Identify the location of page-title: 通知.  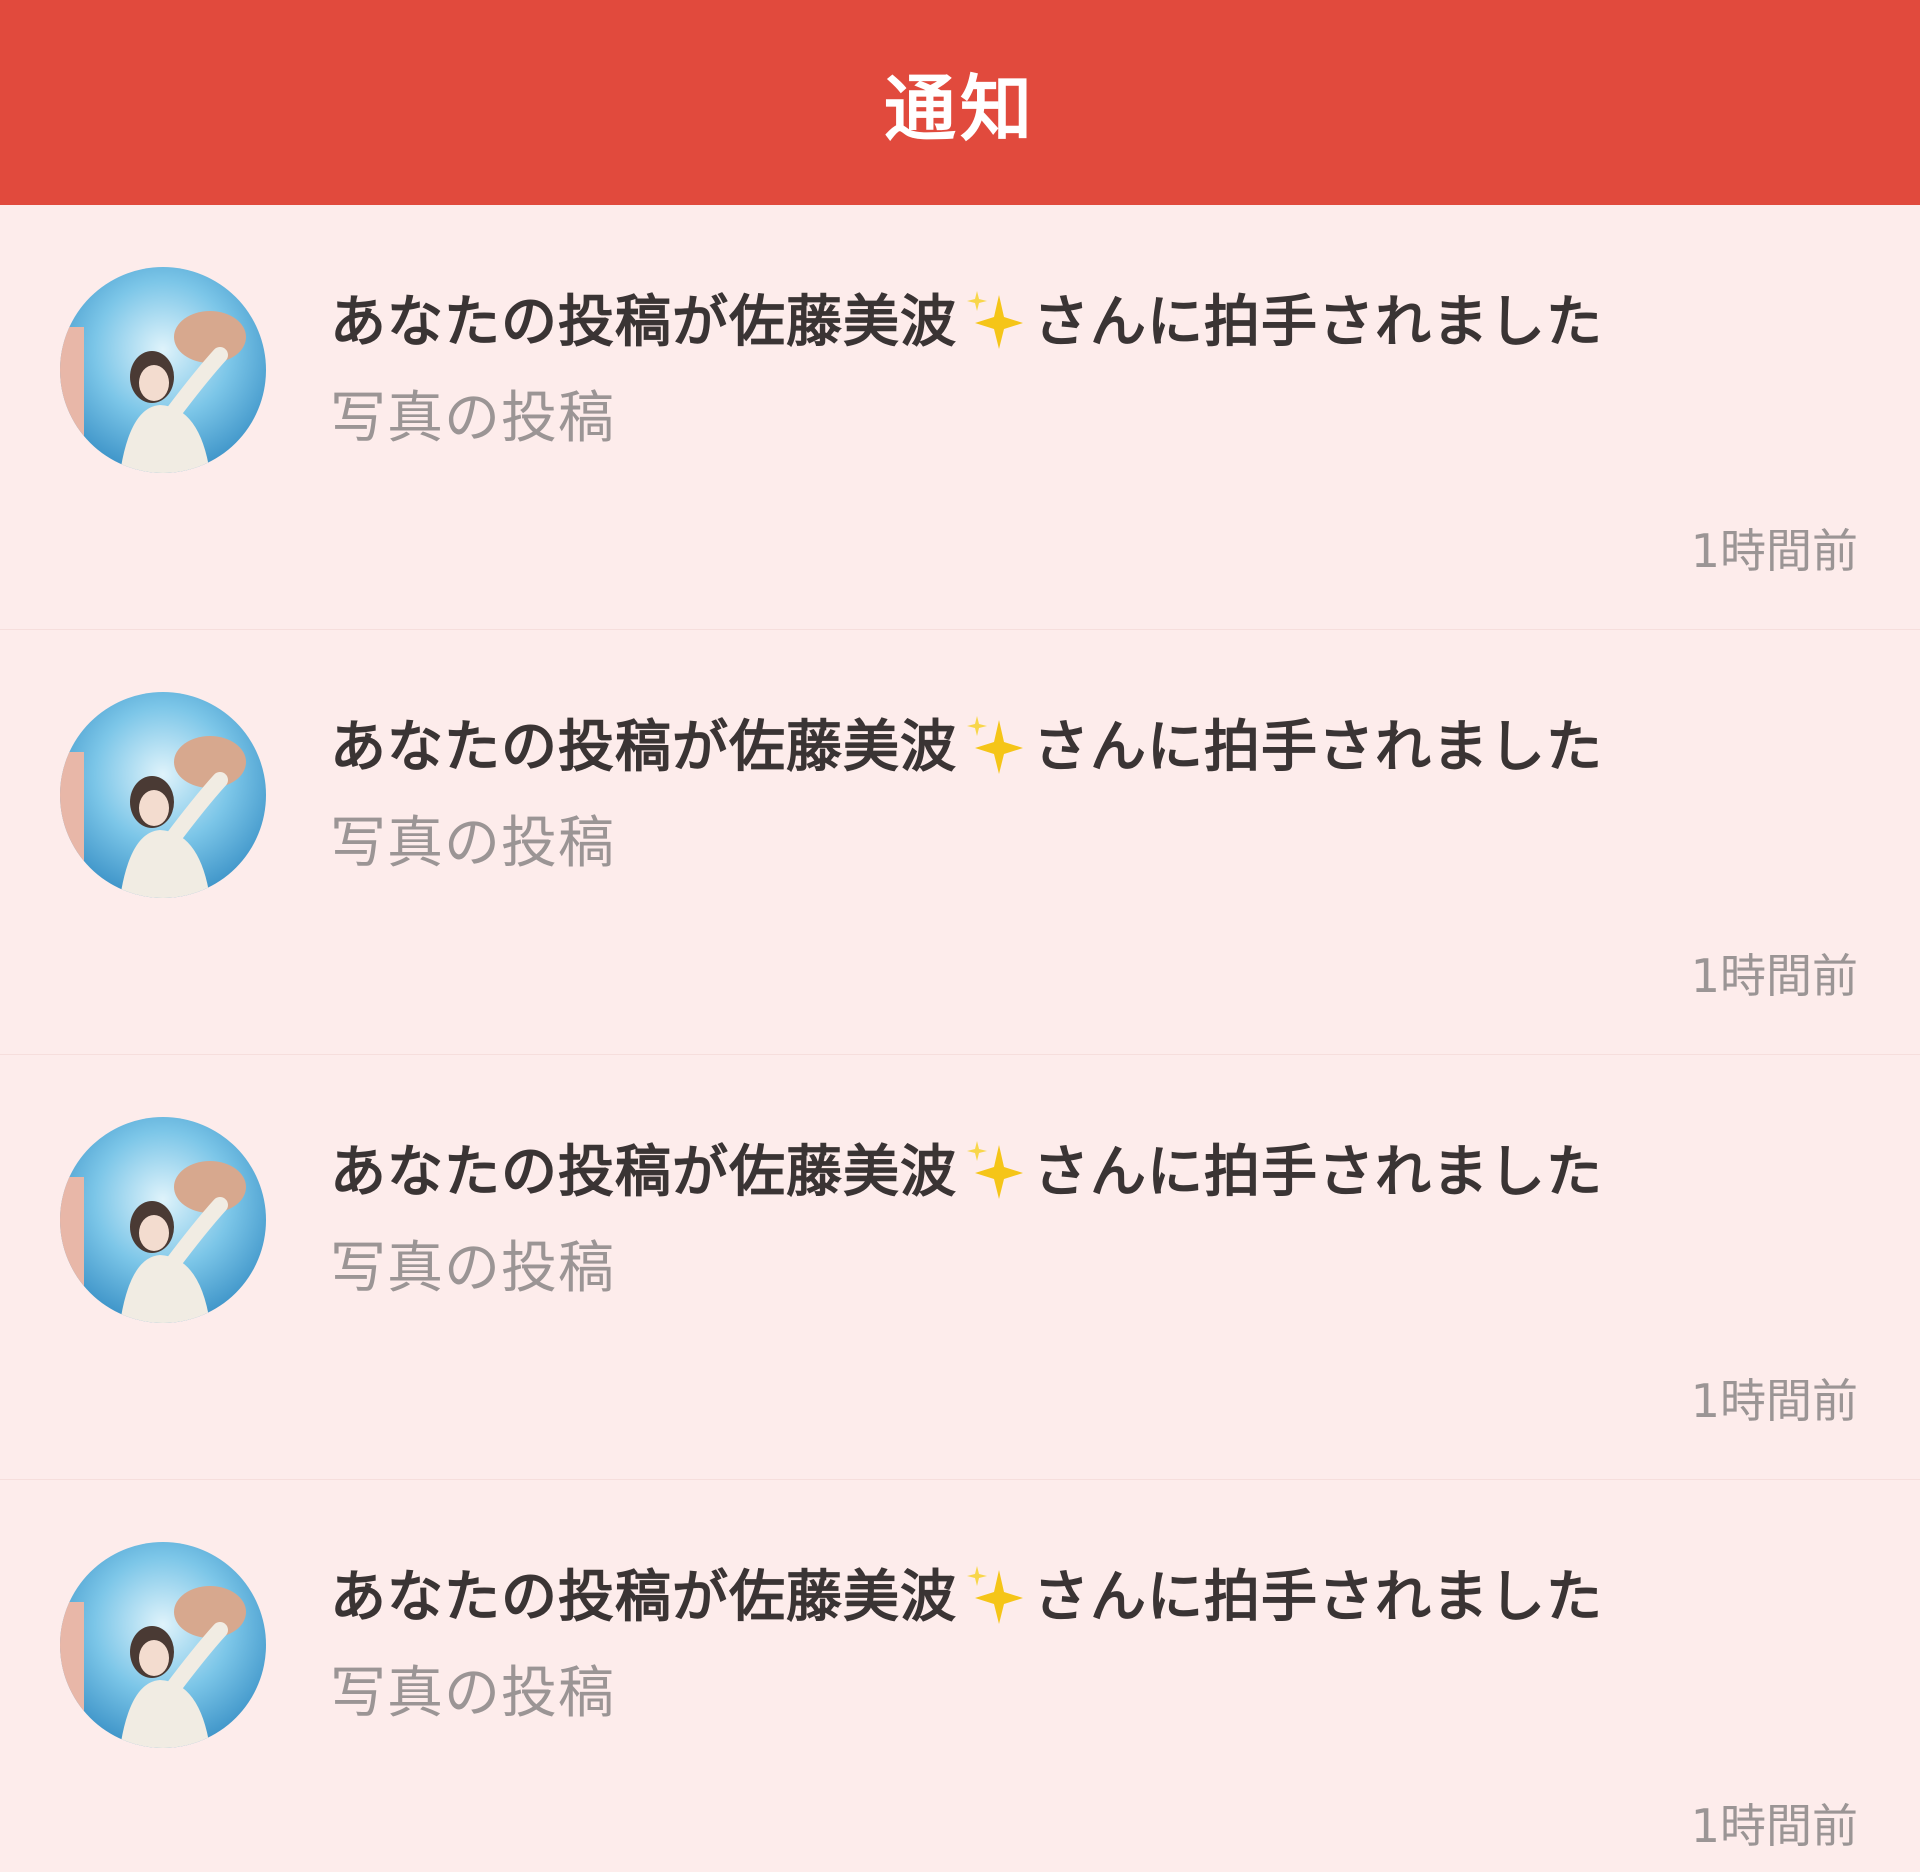
(959, 109).